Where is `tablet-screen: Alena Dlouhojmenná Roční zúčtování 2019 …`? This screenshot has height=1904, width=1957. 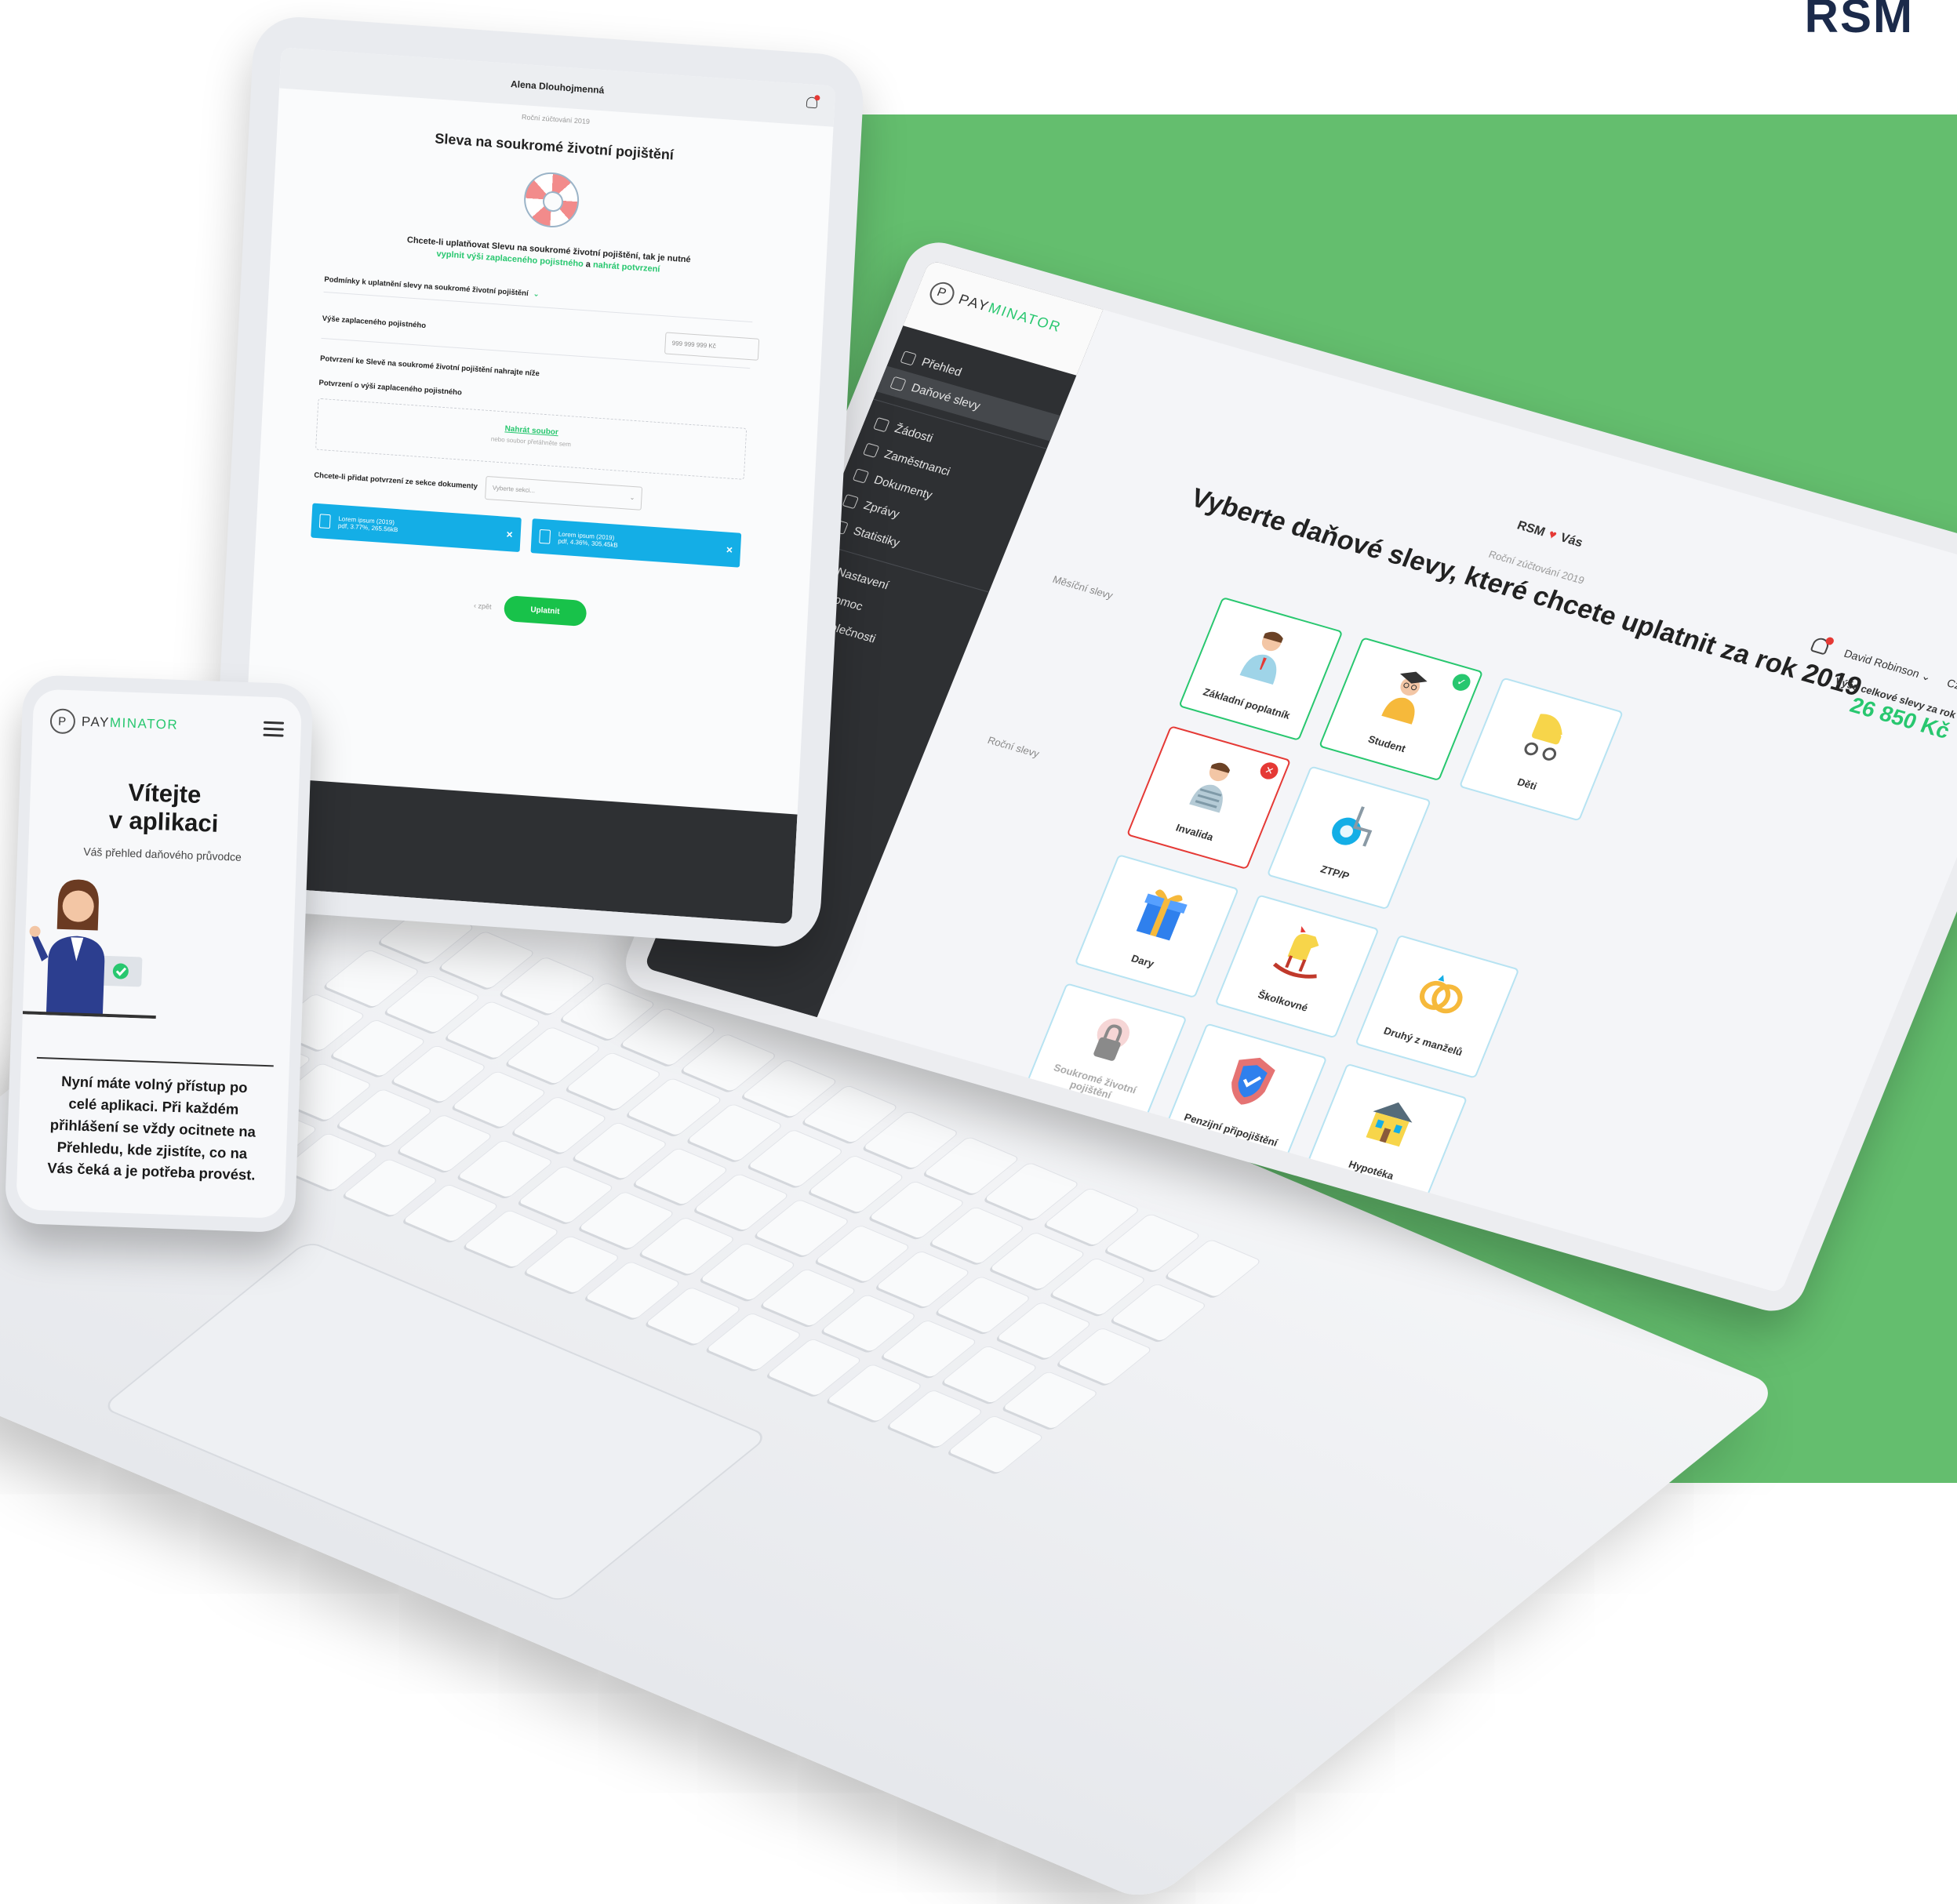
tablet-screen: Alena Dlouhojmenná Roční zúčtování 2019 … is located at coordinates (537, 486).